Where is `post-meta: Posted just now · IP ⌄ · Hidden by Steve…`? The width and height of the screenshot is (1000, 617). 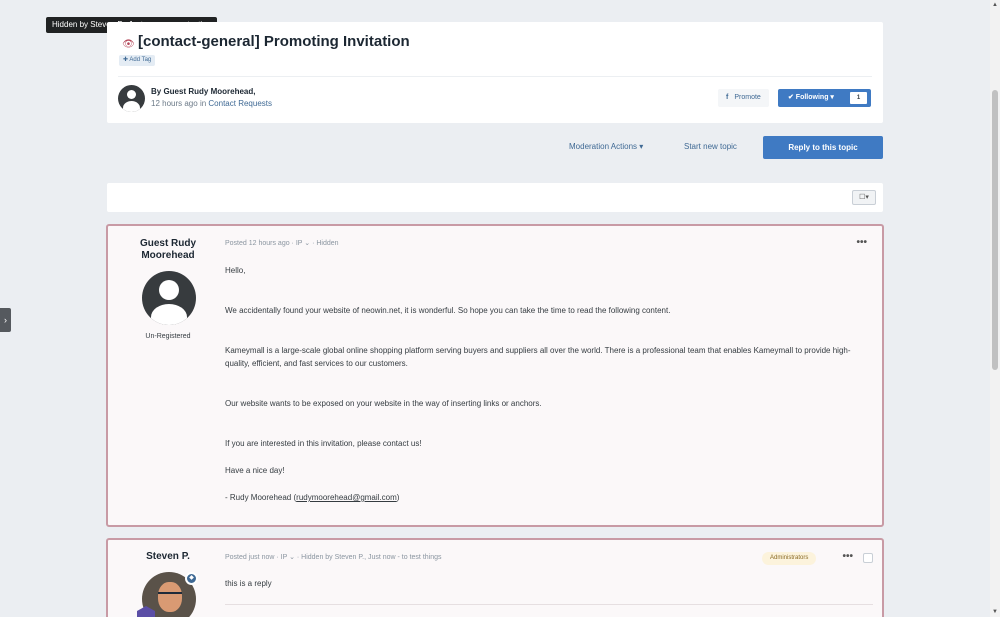
post-meta: Posted just now · IP ⌄ · Hidden by Steve… is located at coordinates (333, 557).